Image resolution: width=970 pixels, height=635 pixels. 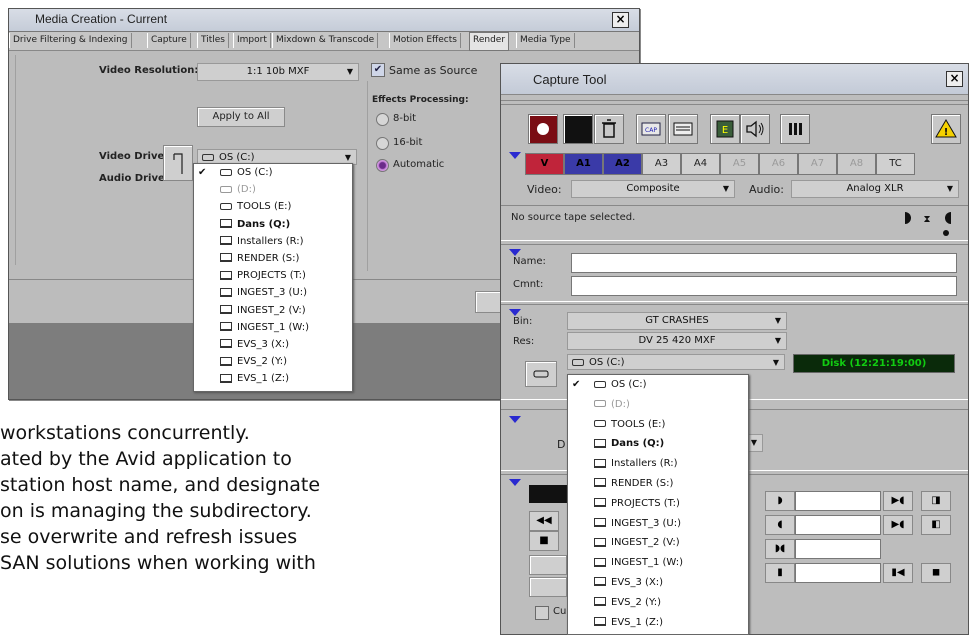 What do you see at coordinates (489, 41) in the screenshot?
I see `tab-render: Render` at bounding box center [489, 41].